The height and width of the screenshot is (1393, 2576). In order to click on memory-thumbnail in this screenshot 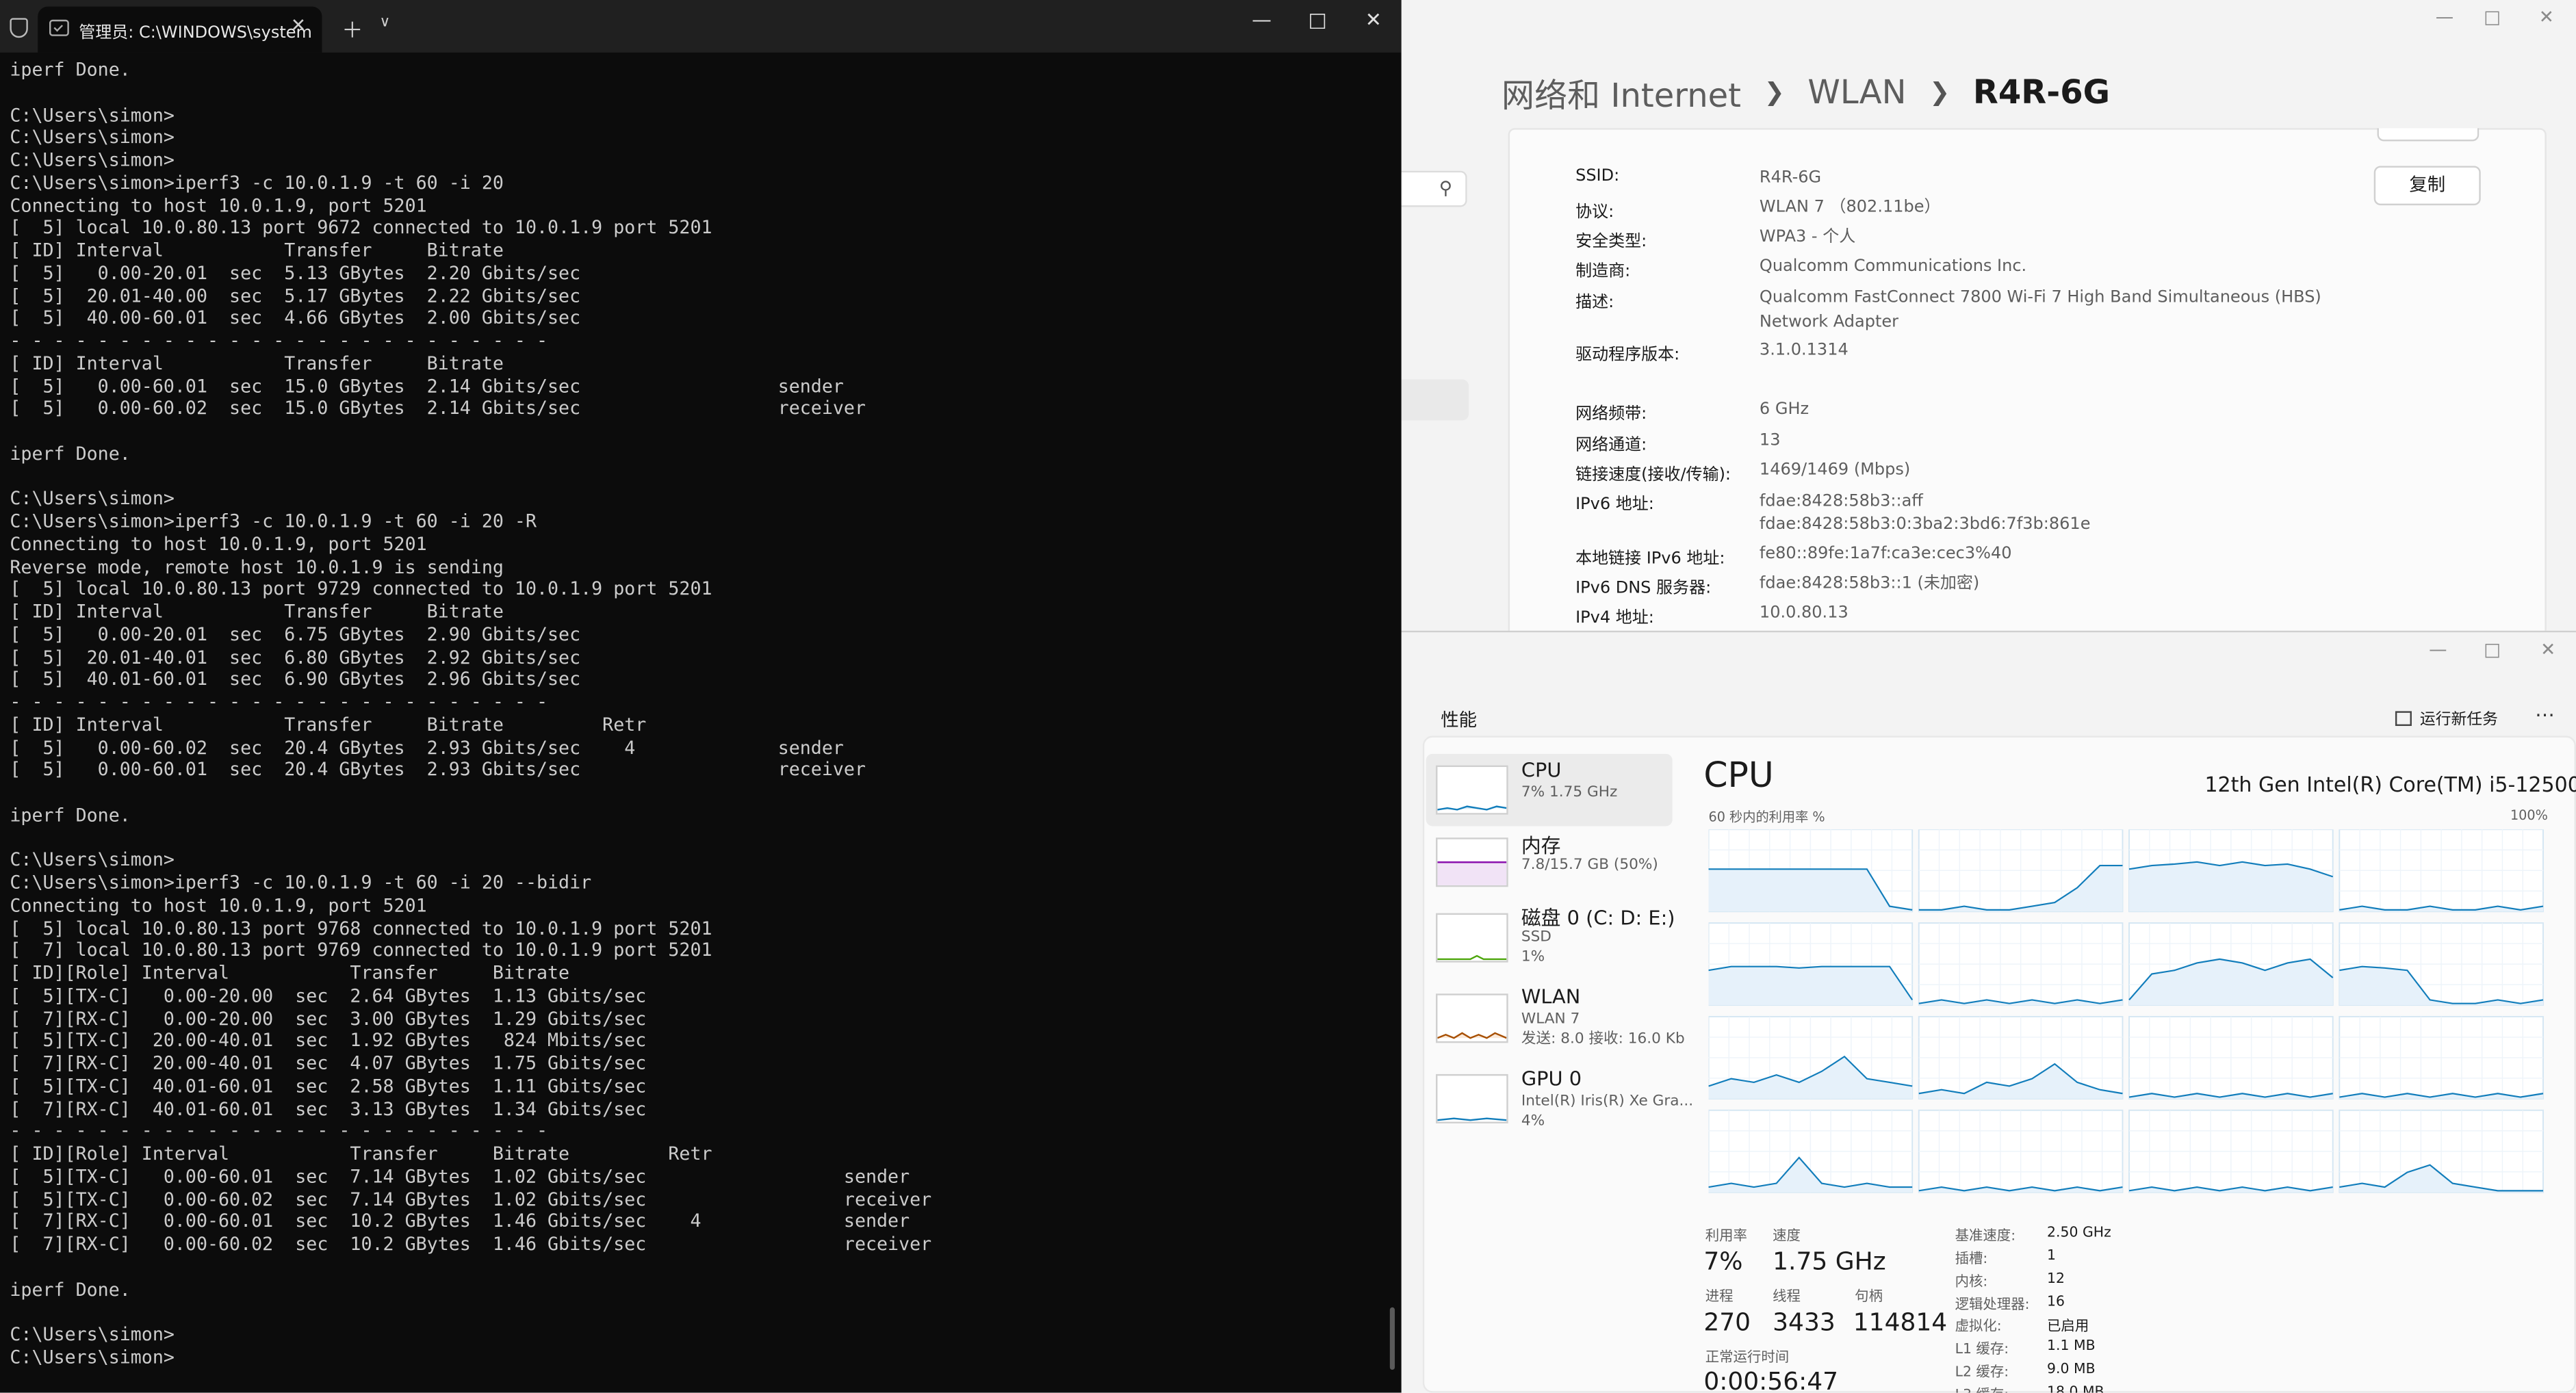, I will do `click(1472, 862)`.